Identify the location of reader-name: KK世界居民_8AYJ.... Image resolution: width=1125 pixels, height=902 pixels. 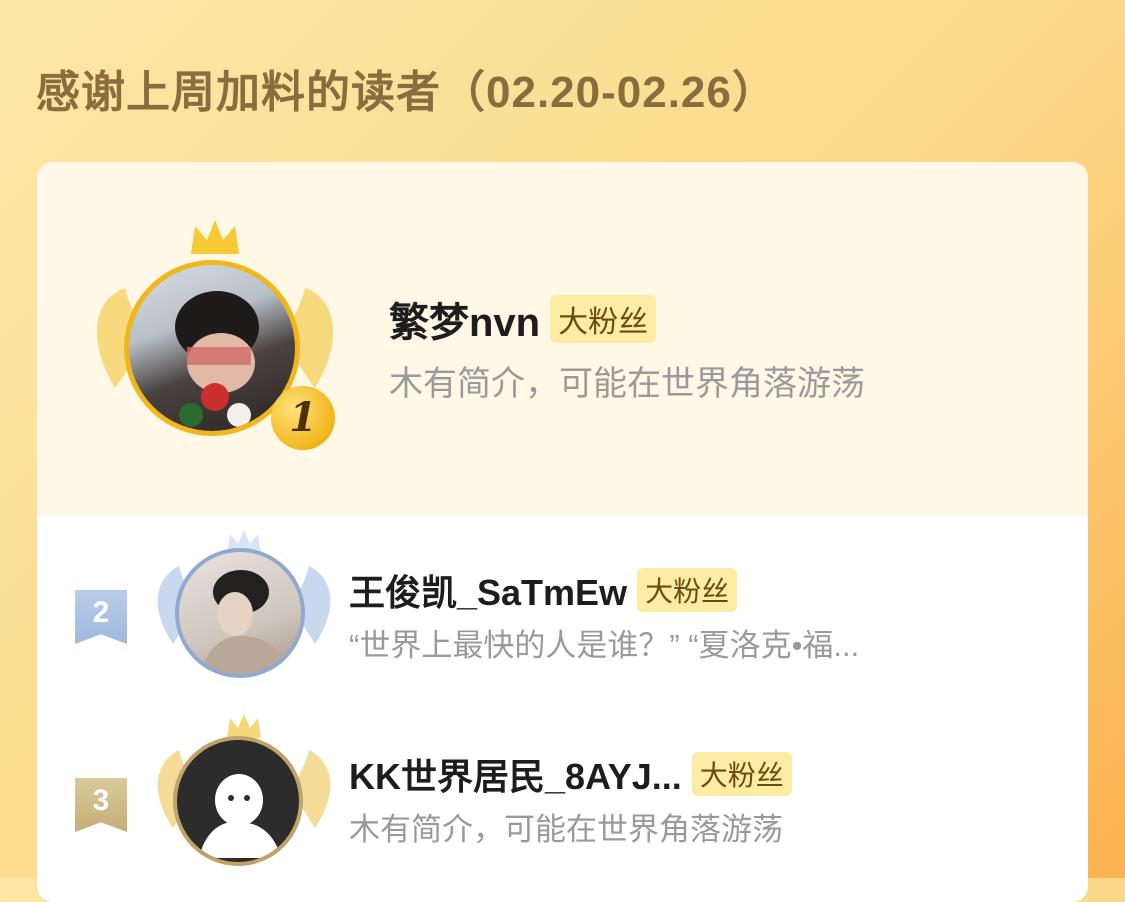
(515, 774).